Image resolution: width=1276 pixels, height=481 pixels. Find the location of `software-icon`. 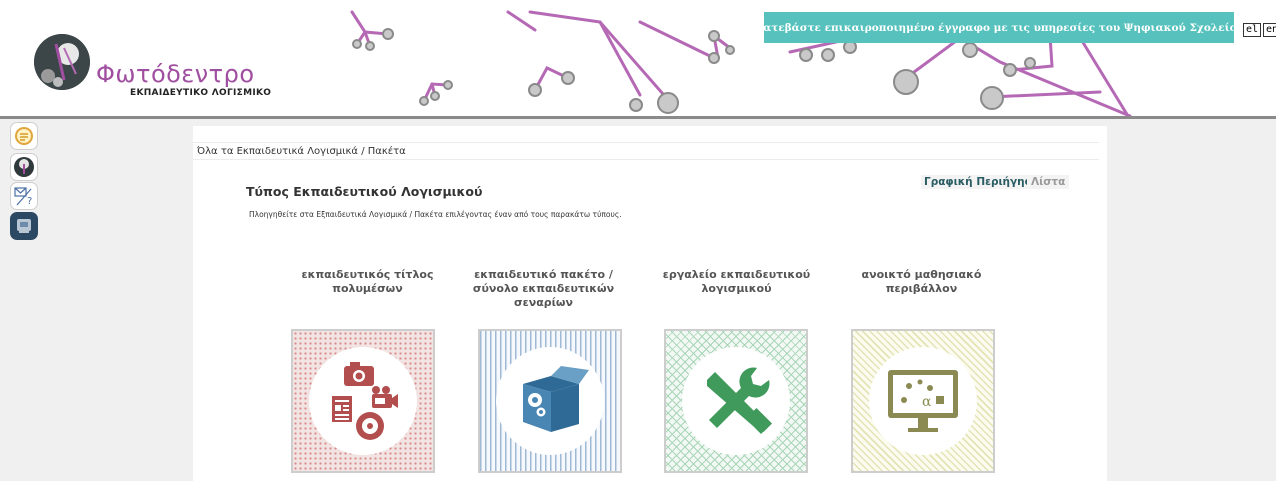

software-icon is located at coordinates (24, 226).